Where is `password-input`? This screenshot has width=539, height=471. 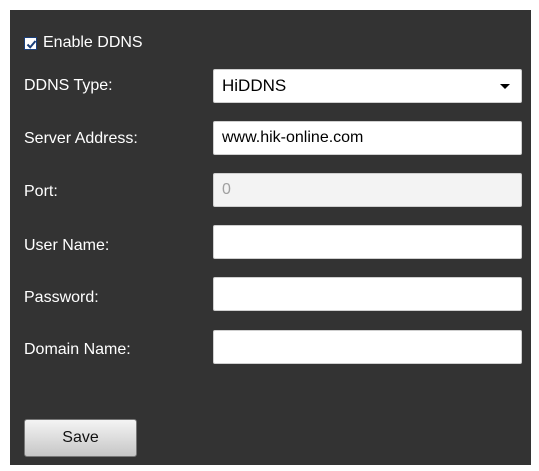
password-input is located at coordinates (367, 294).